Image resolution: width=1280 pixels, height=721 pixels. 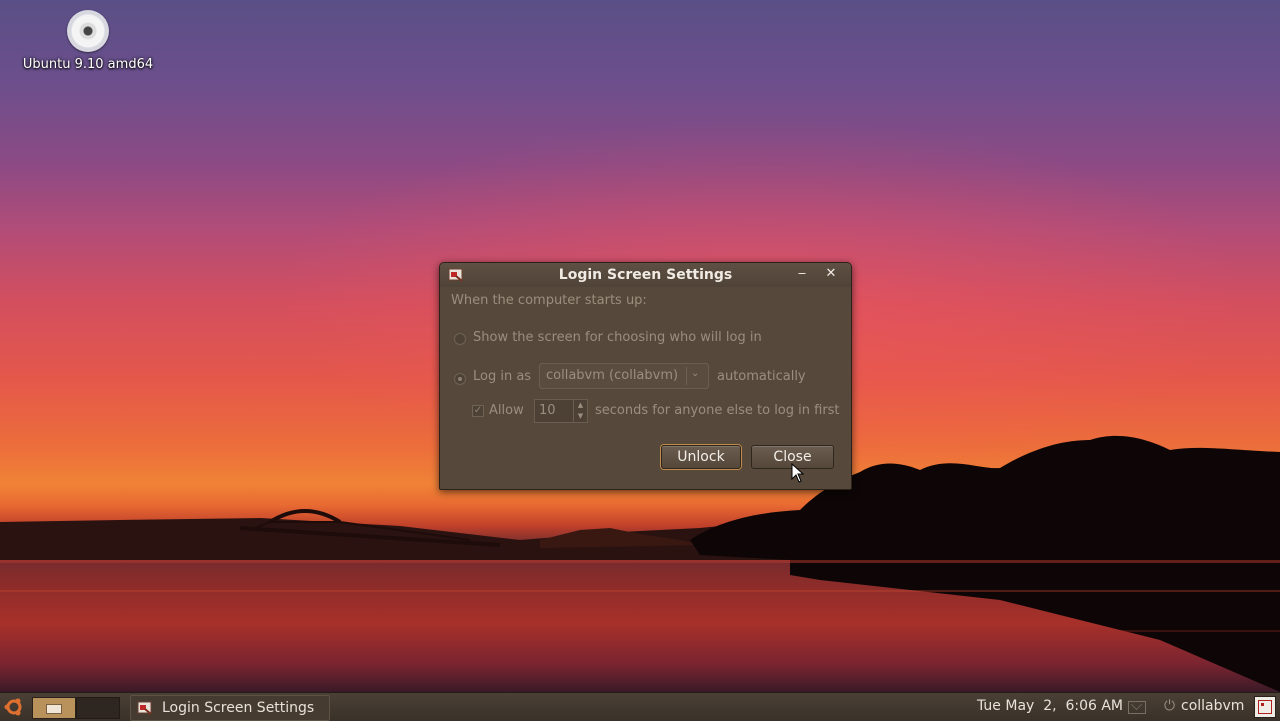 I want to click on allow-delay-checkbox: ✓, so click(x=478, y=411).